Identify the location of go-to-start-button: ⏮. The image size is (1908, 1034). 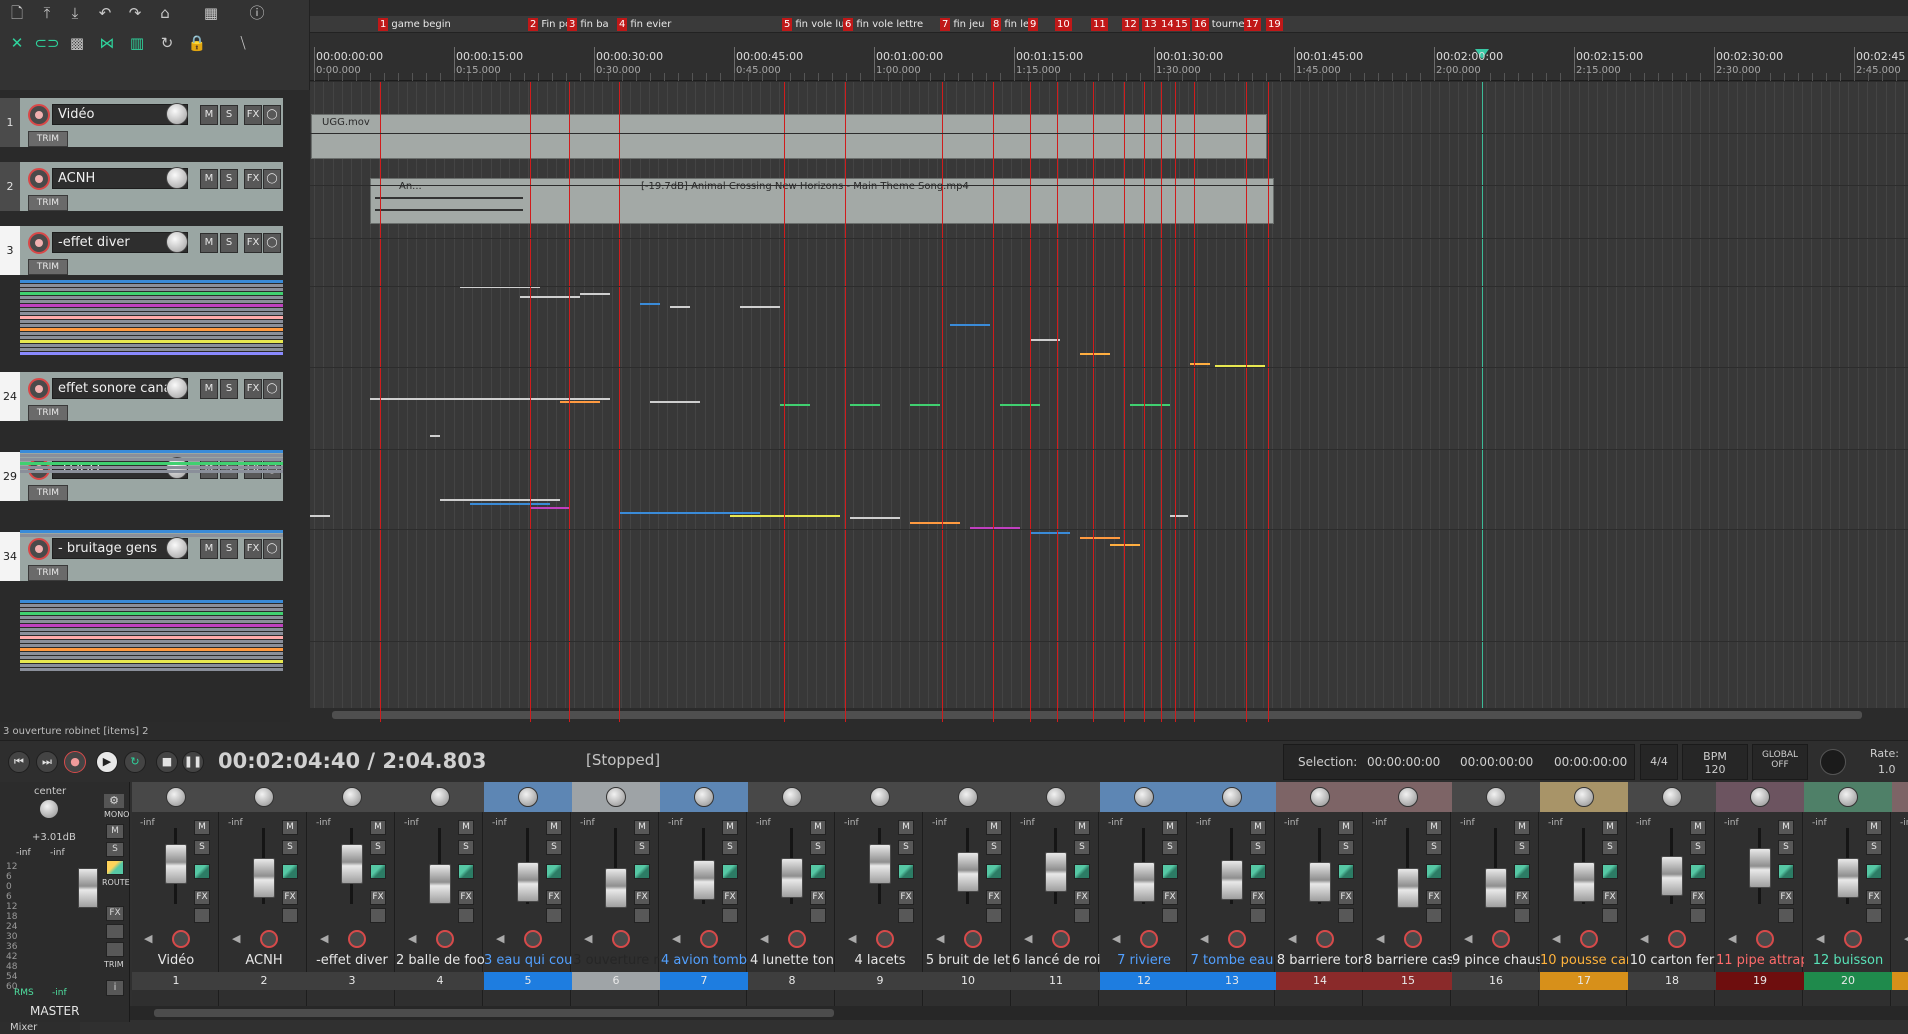
(19, 762).